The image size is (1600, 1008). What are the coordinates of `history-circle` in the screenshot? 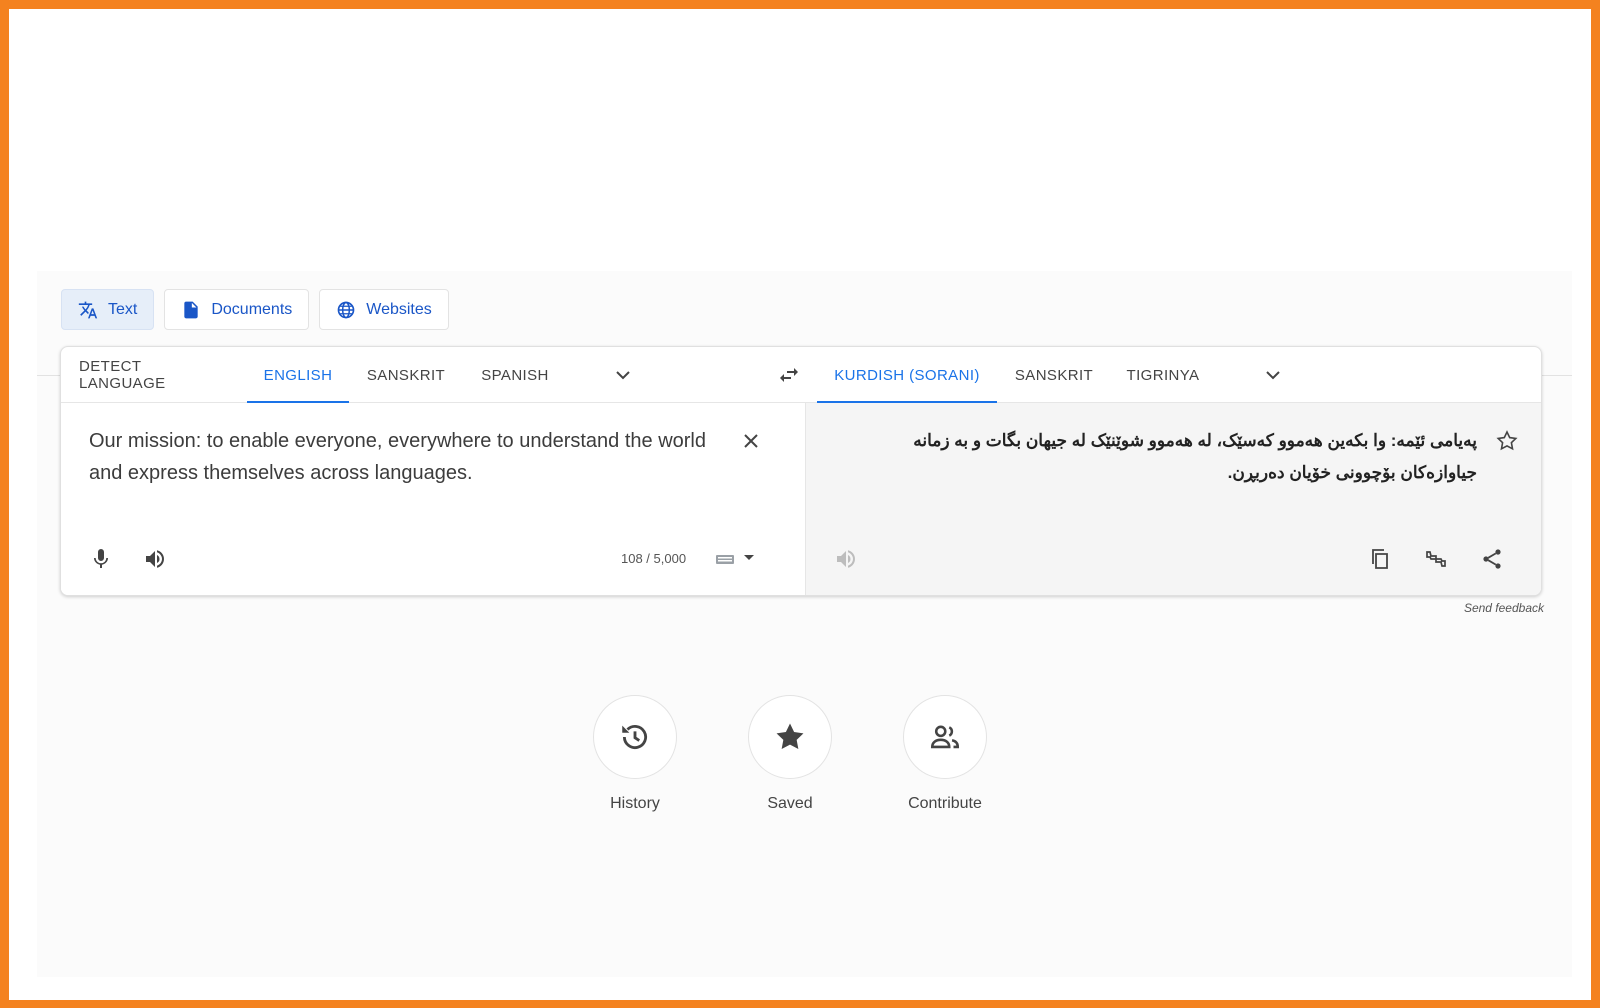 It's located at (635, 737).